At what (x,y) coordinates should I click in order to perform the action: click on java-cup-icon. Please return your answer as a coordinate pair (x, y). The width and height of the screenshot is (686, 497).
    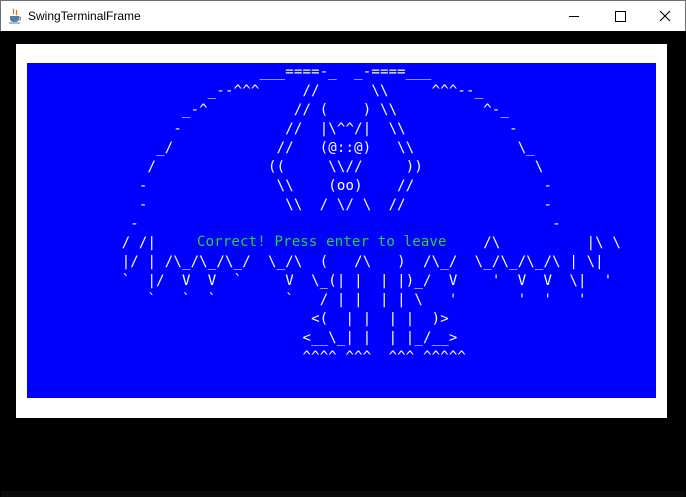
    Looking at the image, I should click on (15, 16).